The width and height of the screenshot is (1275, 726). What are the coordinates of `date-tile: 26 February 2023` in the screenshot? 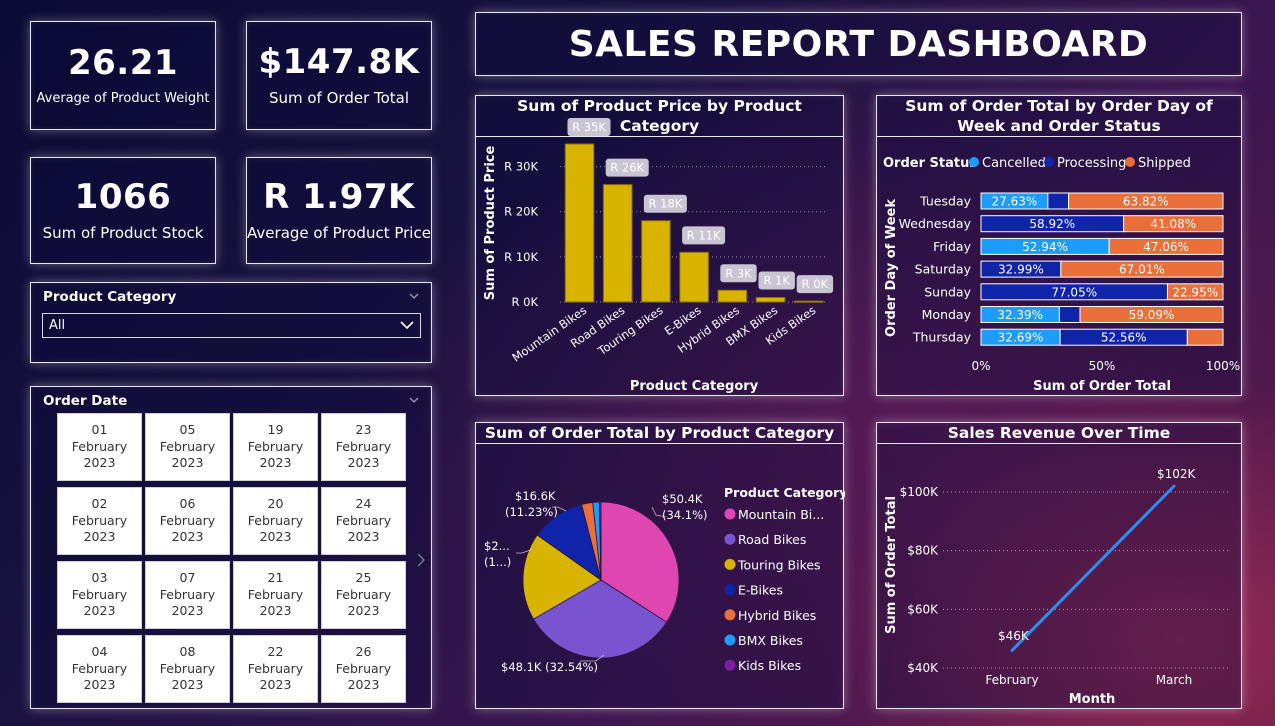 It's located at (363, 669).